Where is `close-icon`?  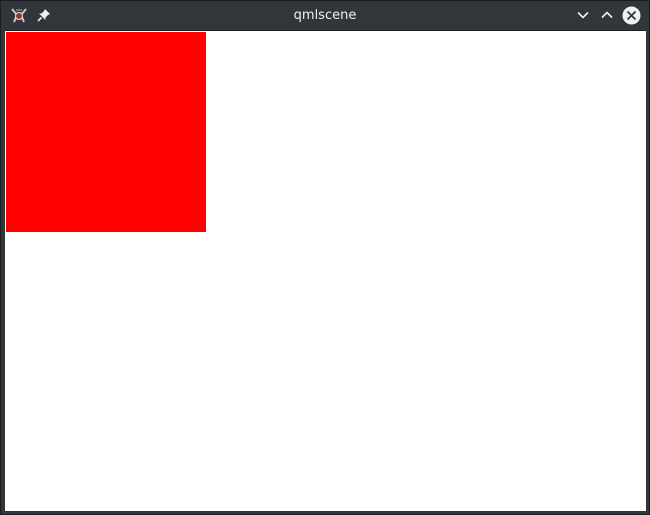
close-icon is located at coordinates (631, 15).